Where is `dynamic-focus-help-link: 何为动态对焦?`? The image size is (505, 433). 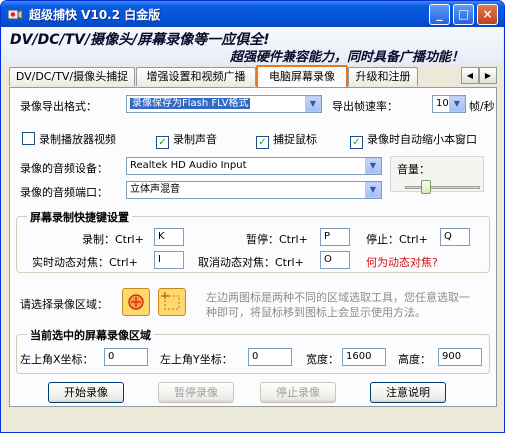
dynamic-focus-help-link: 何为动态对焦? is located at coordinates (402, 262).